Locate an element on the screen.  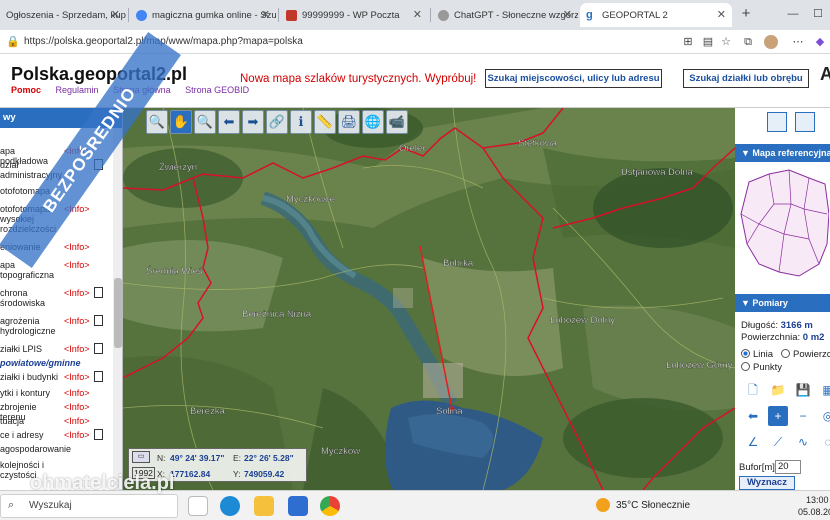
new-tab-icon: + is located at coordinates (746, 14).